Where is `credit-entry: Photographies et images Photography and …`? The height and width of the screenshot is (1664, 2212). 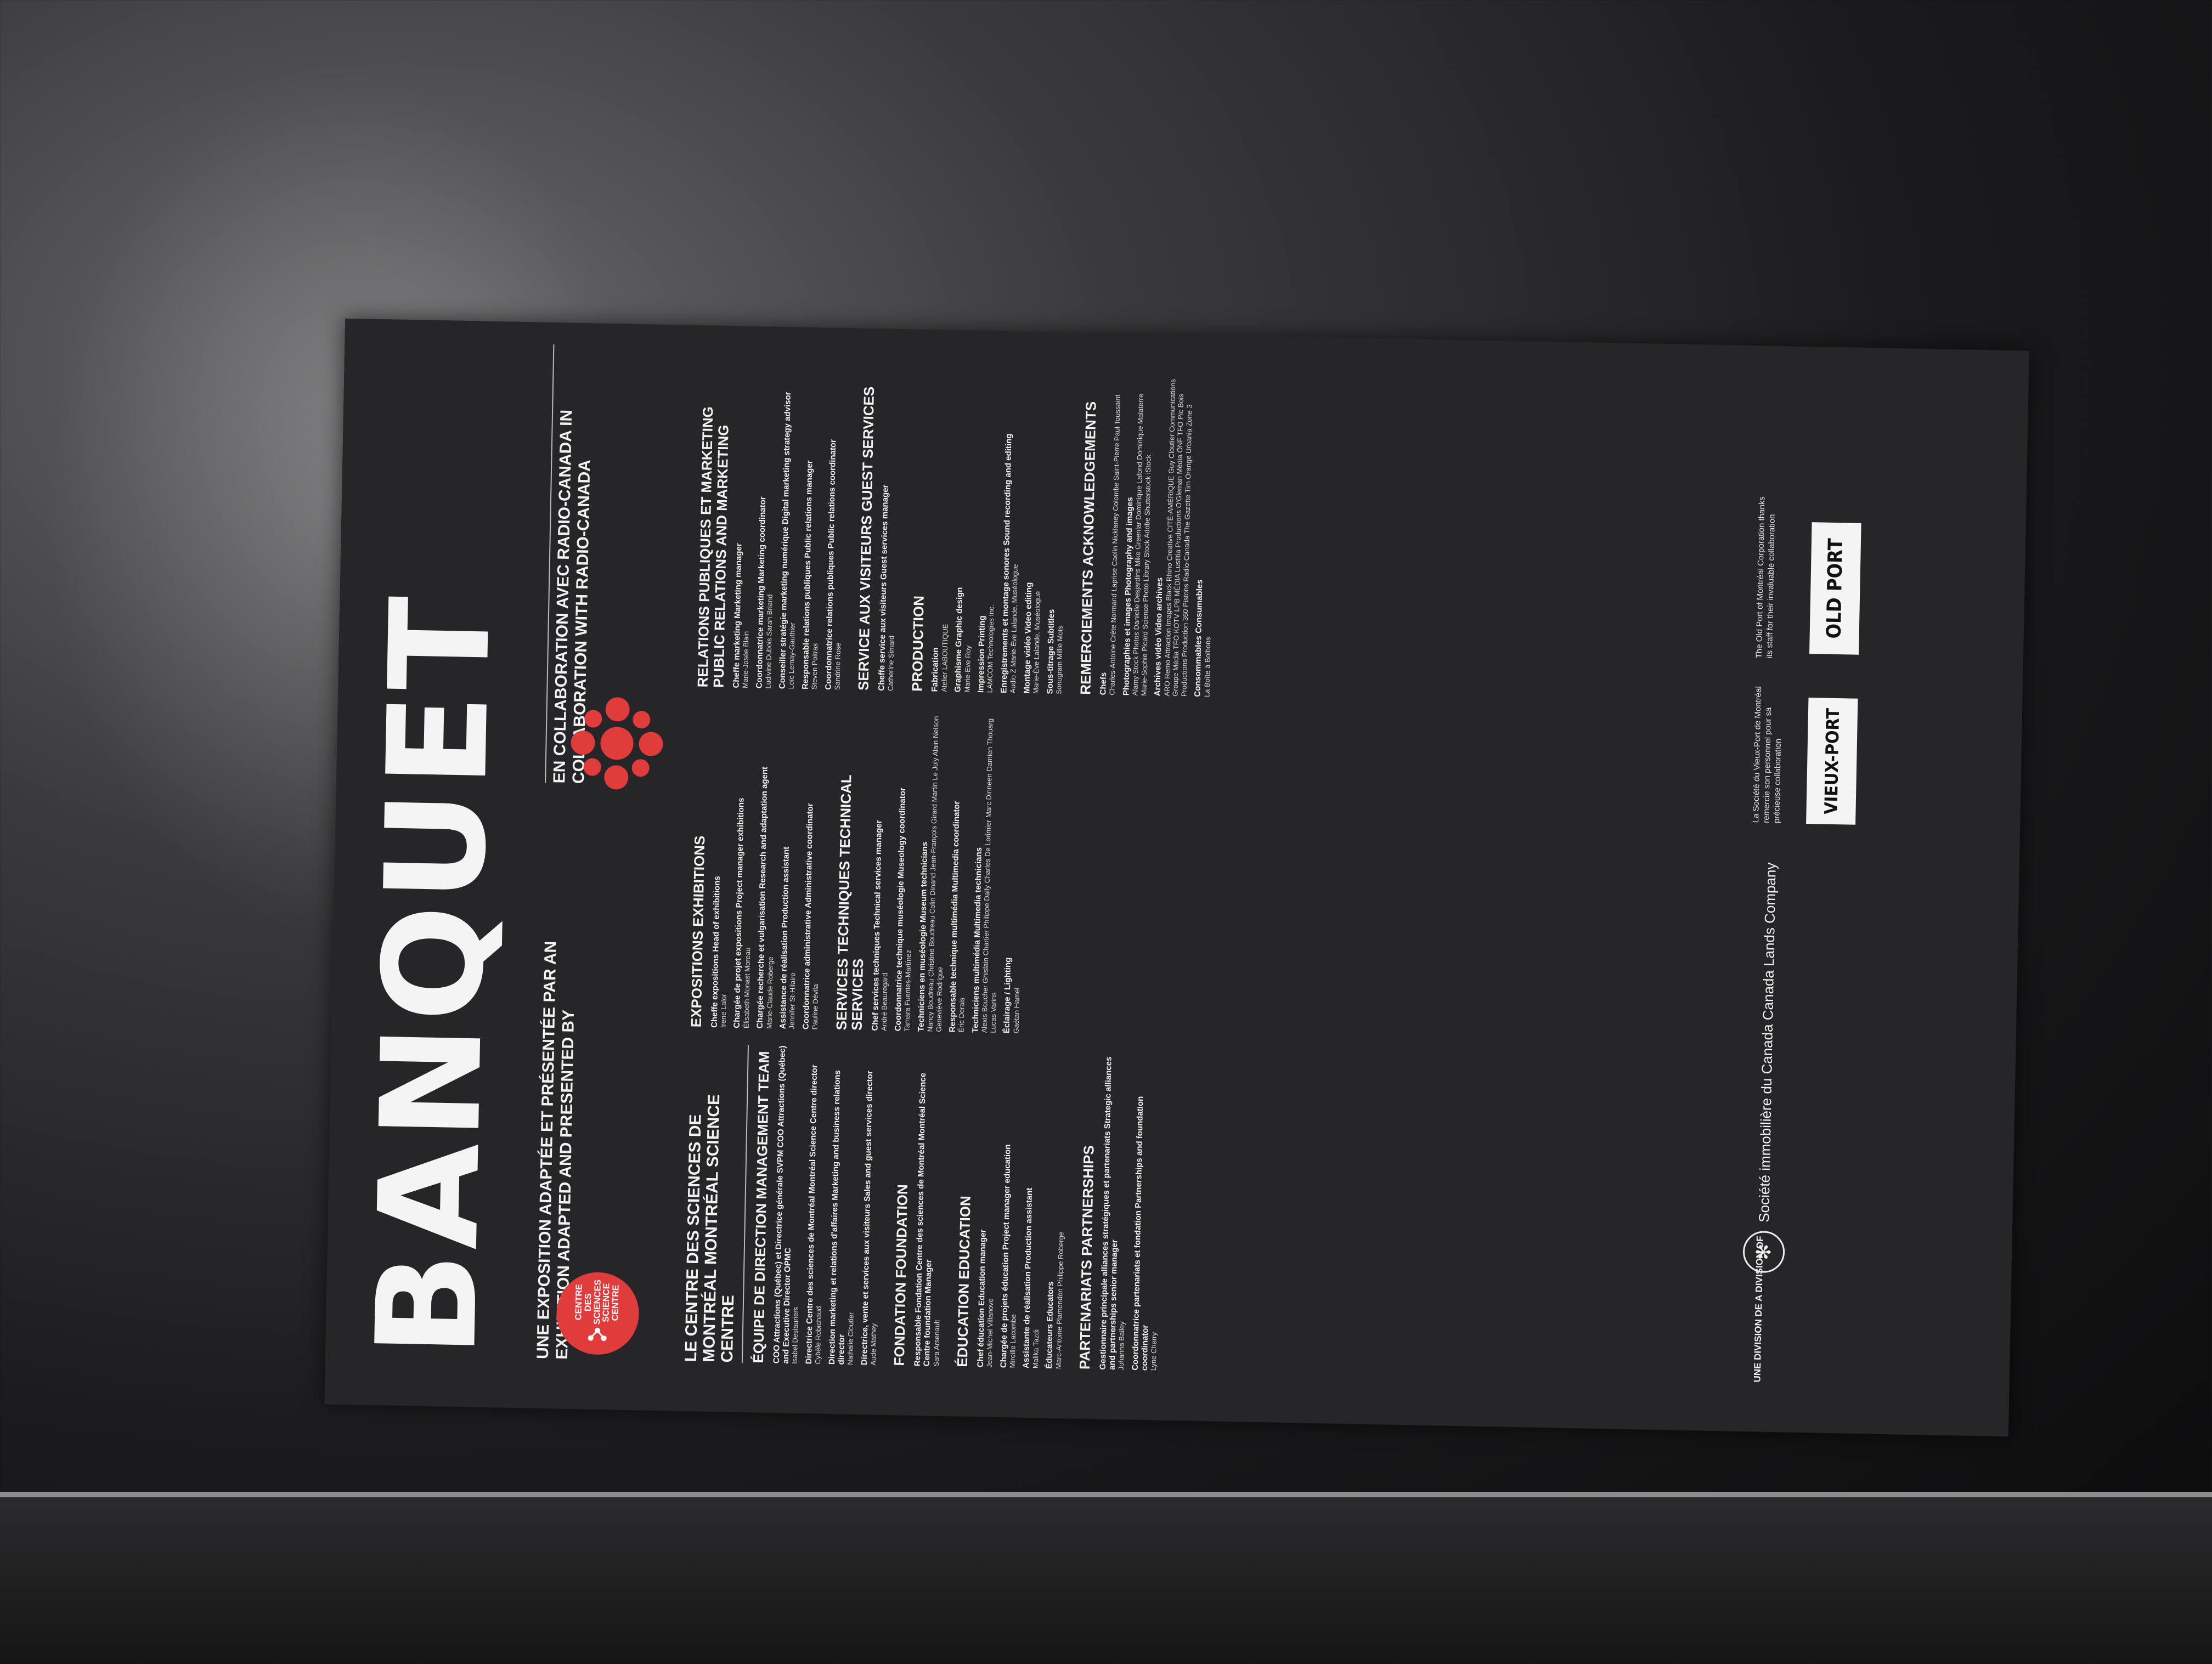
credit-entry: Photographies et images Photography and … is located at coordinates (1138, 536).